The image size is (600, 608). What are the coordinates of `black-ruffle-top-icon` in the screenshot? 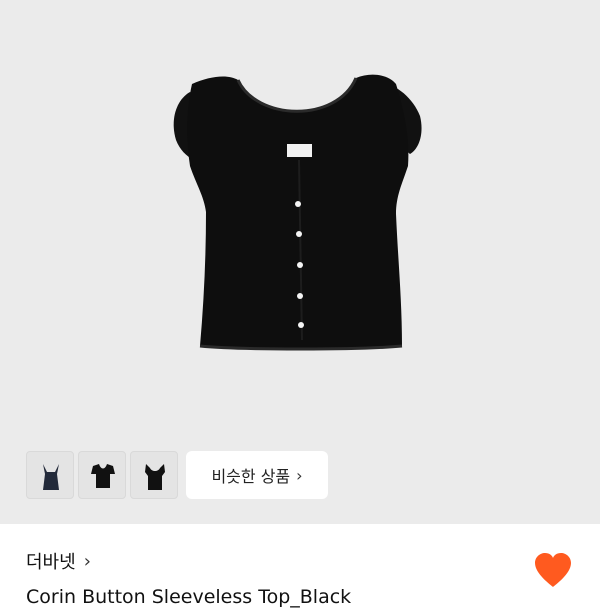 It's located at (155, 477).